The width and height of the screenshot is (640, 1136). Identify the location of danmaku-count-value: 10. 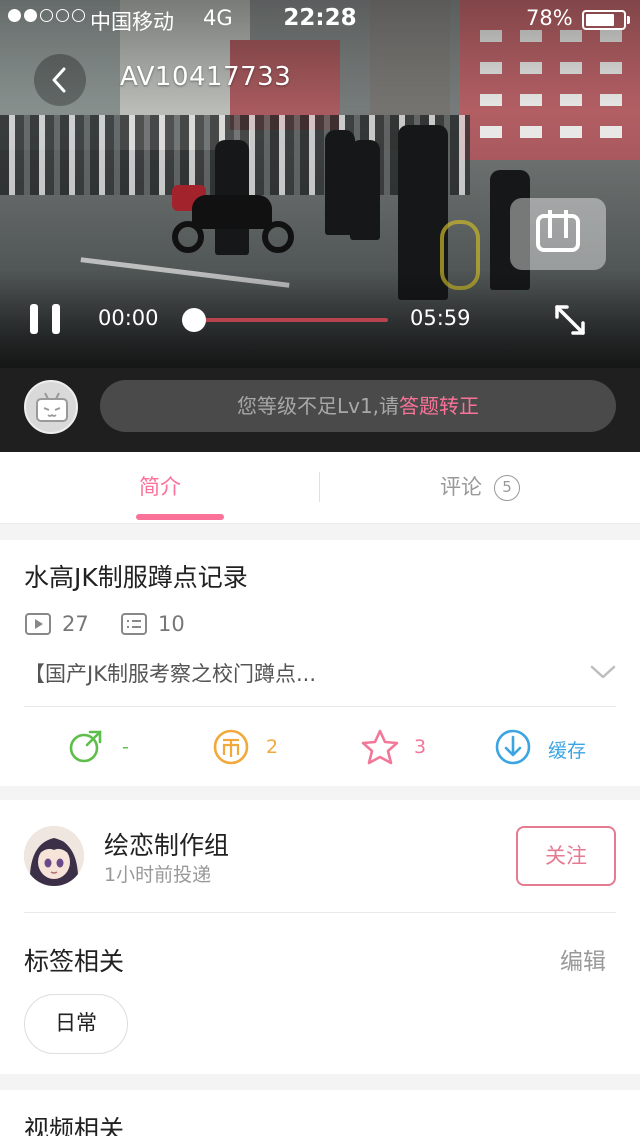
(171, 624).